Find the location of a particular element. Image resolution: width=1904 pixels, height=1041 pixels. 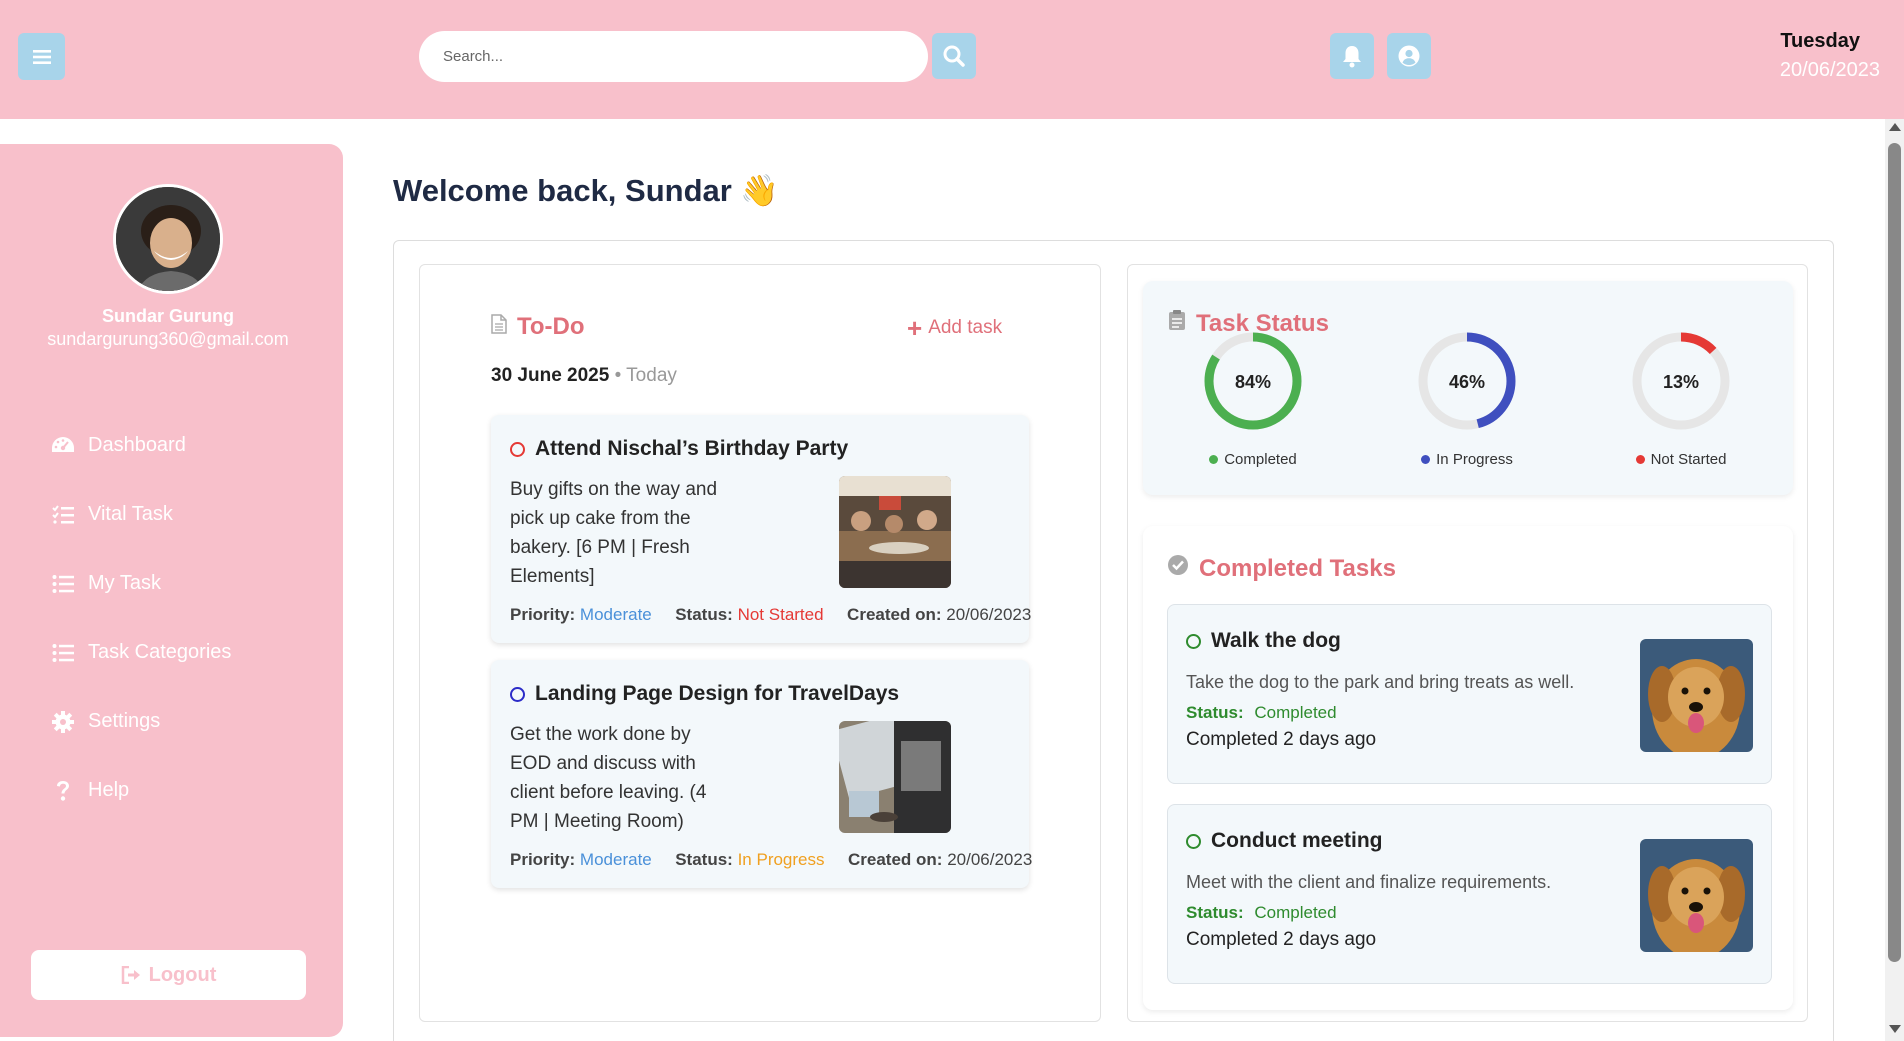

sidebar-item-label: Vital Task is located at coordinates (130, 514).